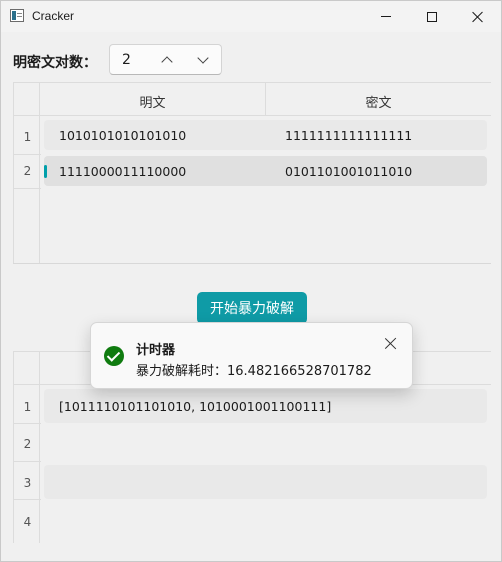 This screenshot has width=502, height=562. I want to click on close-window-button, so click(478, 16).